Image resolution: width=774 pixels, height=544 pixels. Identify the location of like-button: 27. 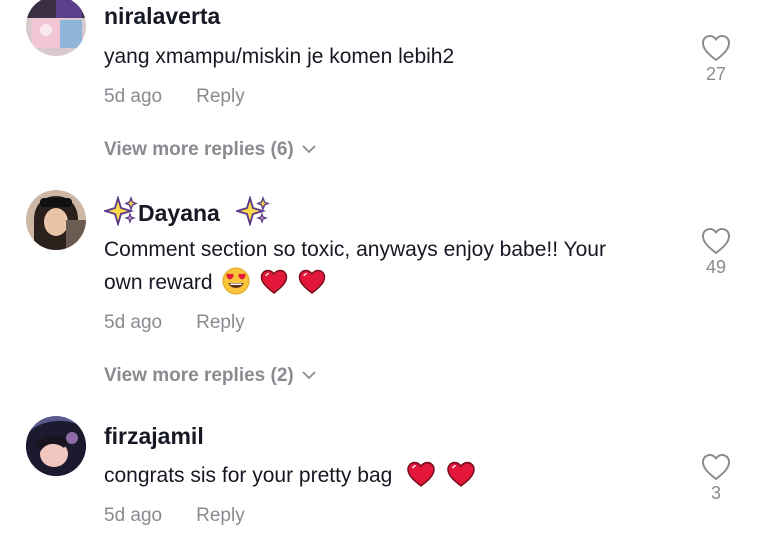
(716, 59).